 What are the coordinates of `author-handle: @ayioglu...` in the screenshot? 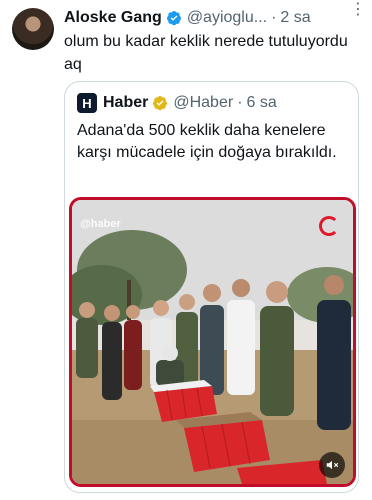 It's located at (227, 18).